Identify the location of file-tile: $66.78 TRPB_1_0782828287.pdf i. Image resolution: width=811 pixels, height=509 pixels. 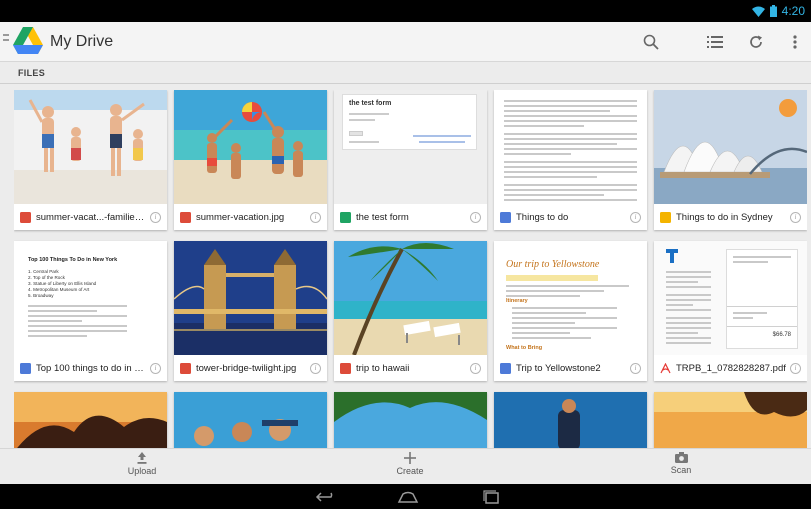
(730, 311).